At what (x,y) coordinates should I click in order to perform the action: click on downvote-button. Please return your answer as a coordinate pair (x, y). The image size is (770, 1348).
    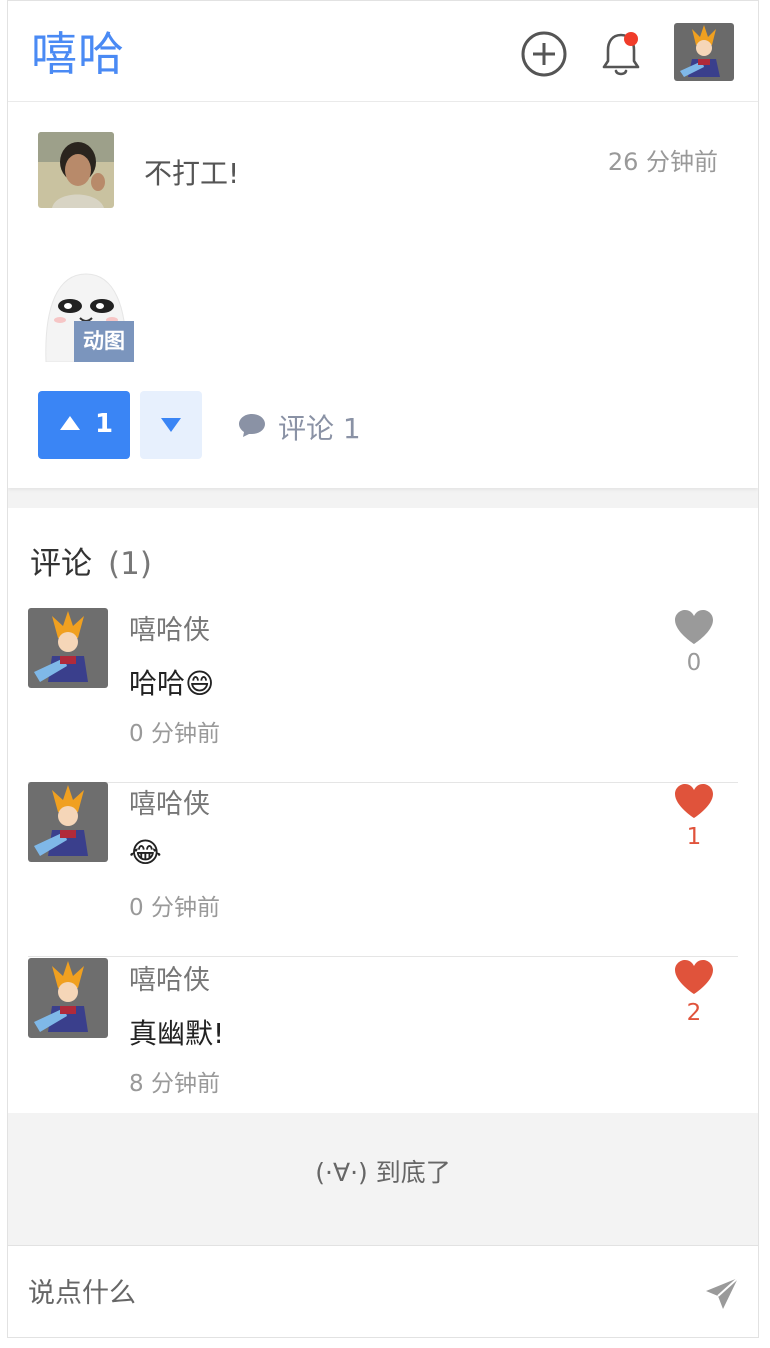
    Looking at the image, I should click on (171, 425).